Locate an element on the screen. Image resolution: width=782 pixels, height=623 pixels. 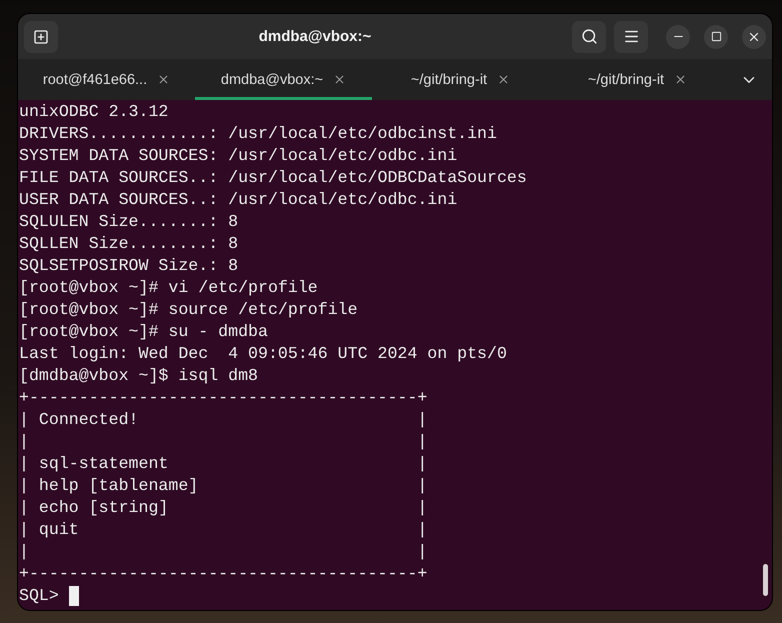
terminal-line: FILE DATA SOURCES..: /usr/local/etc/ODBCDataSources is located at coordinates (273, 177).